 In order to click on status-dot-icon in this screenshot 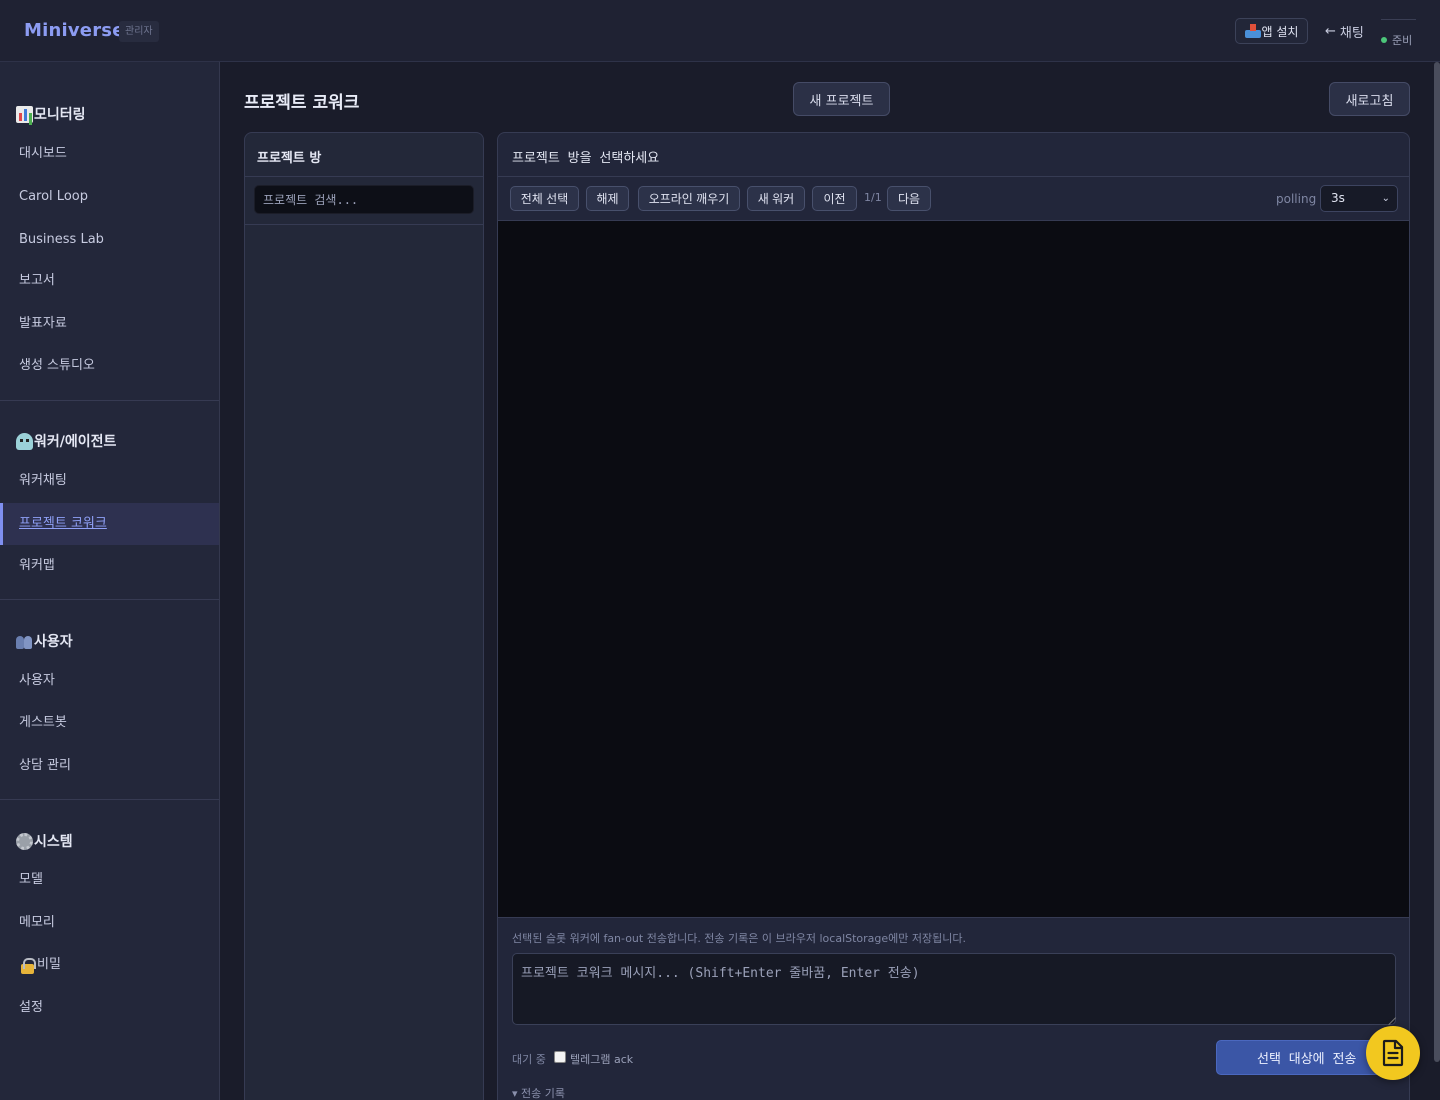, I will do `click(1384, 40)`.